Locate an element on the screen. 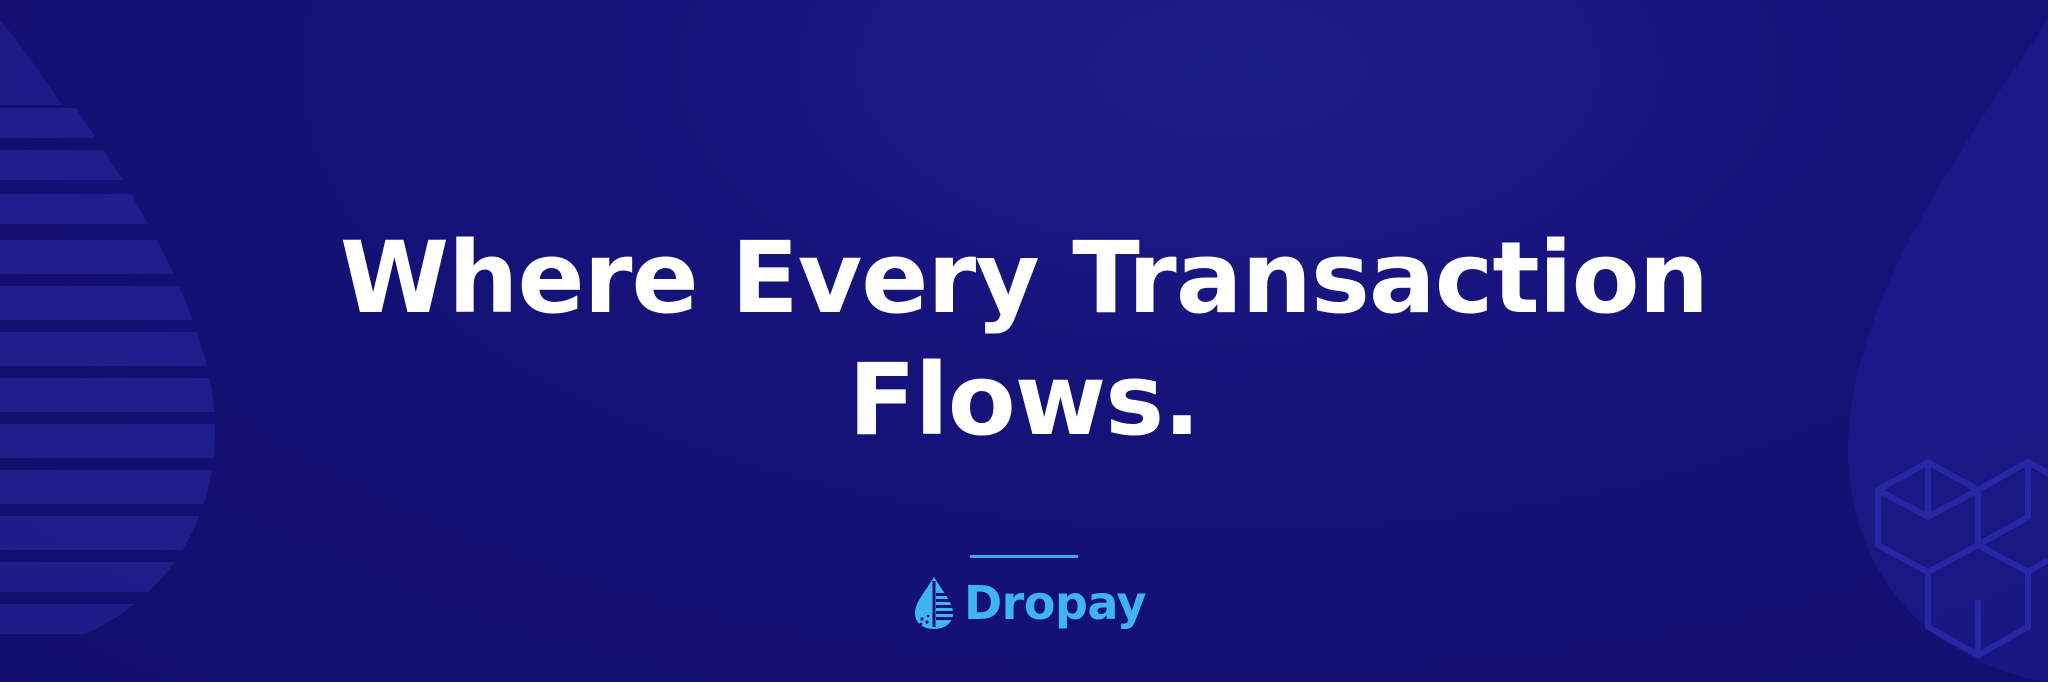 This screenshot has height=682, width=2048. brand-logo: Dropay is located at coordinates (1029, 603).